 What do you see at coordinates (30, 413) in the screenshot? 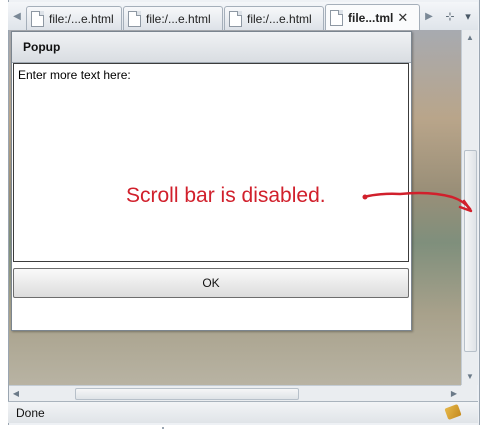
I see `status-text: Done` at bounding box center [30, 413].